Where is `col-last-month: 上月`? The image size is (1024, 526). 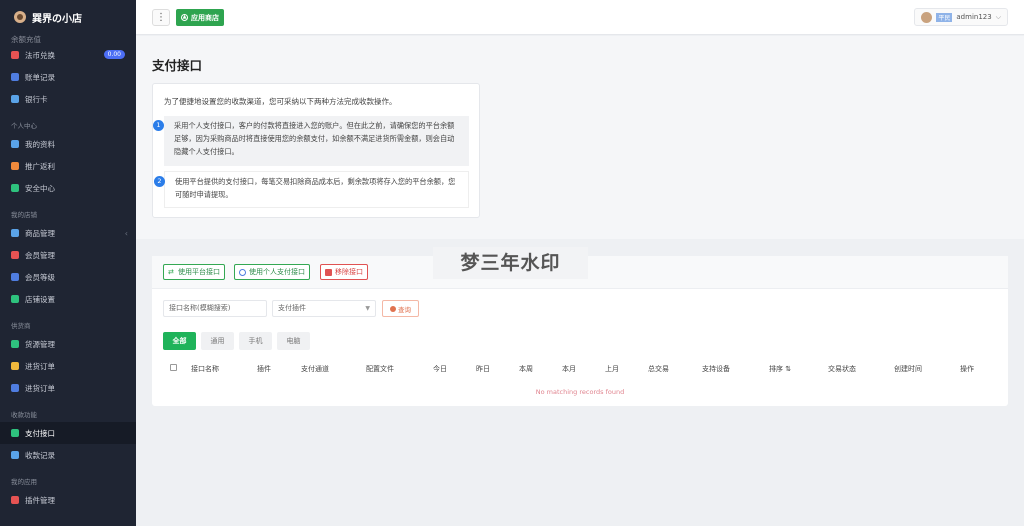
col-last-month: 上月 is located at coordinates (612, 369).